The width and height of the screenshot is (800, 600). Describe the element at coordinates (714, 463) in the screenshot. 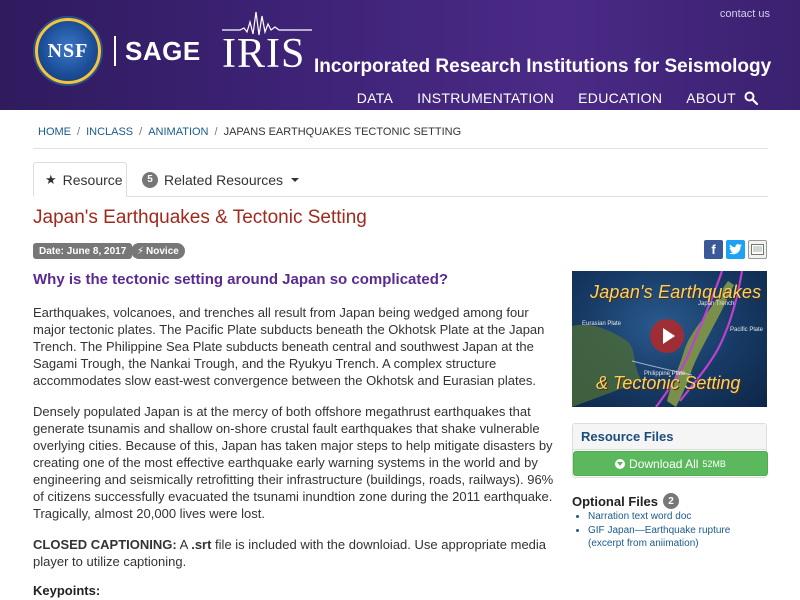

I see `download-size: 52MB` at that location.